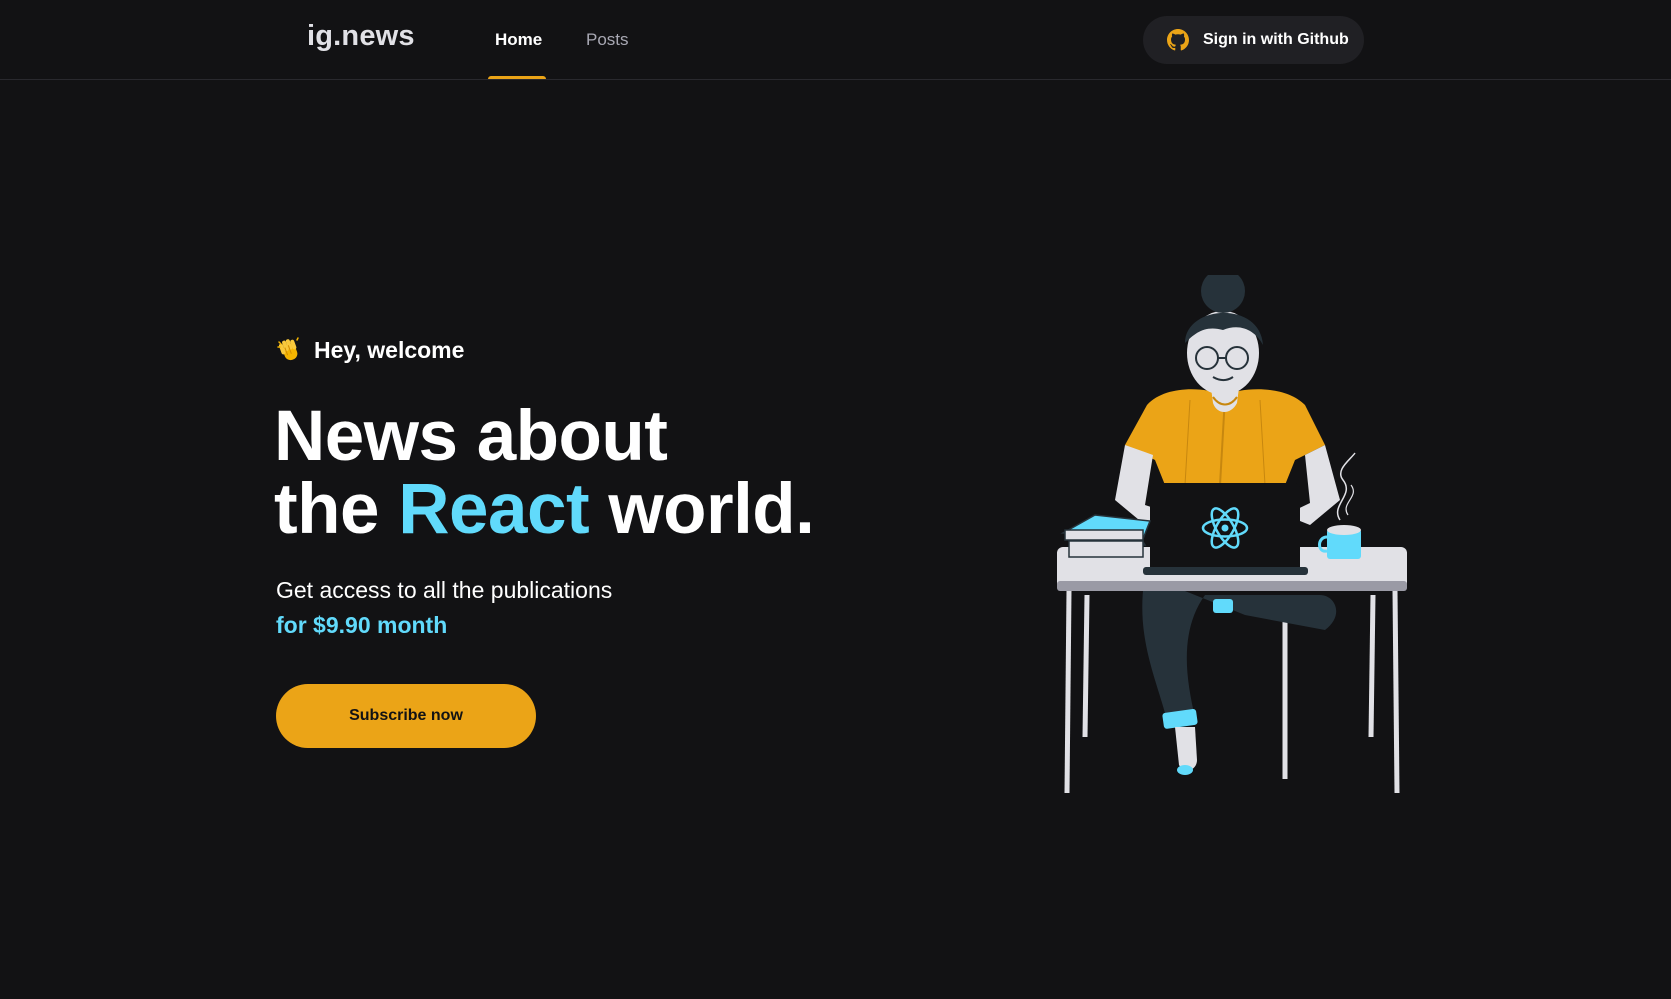  Describe the element at coordinates (702, 509) in the screenshot. I see `title-line-2-post: world.` at that location.